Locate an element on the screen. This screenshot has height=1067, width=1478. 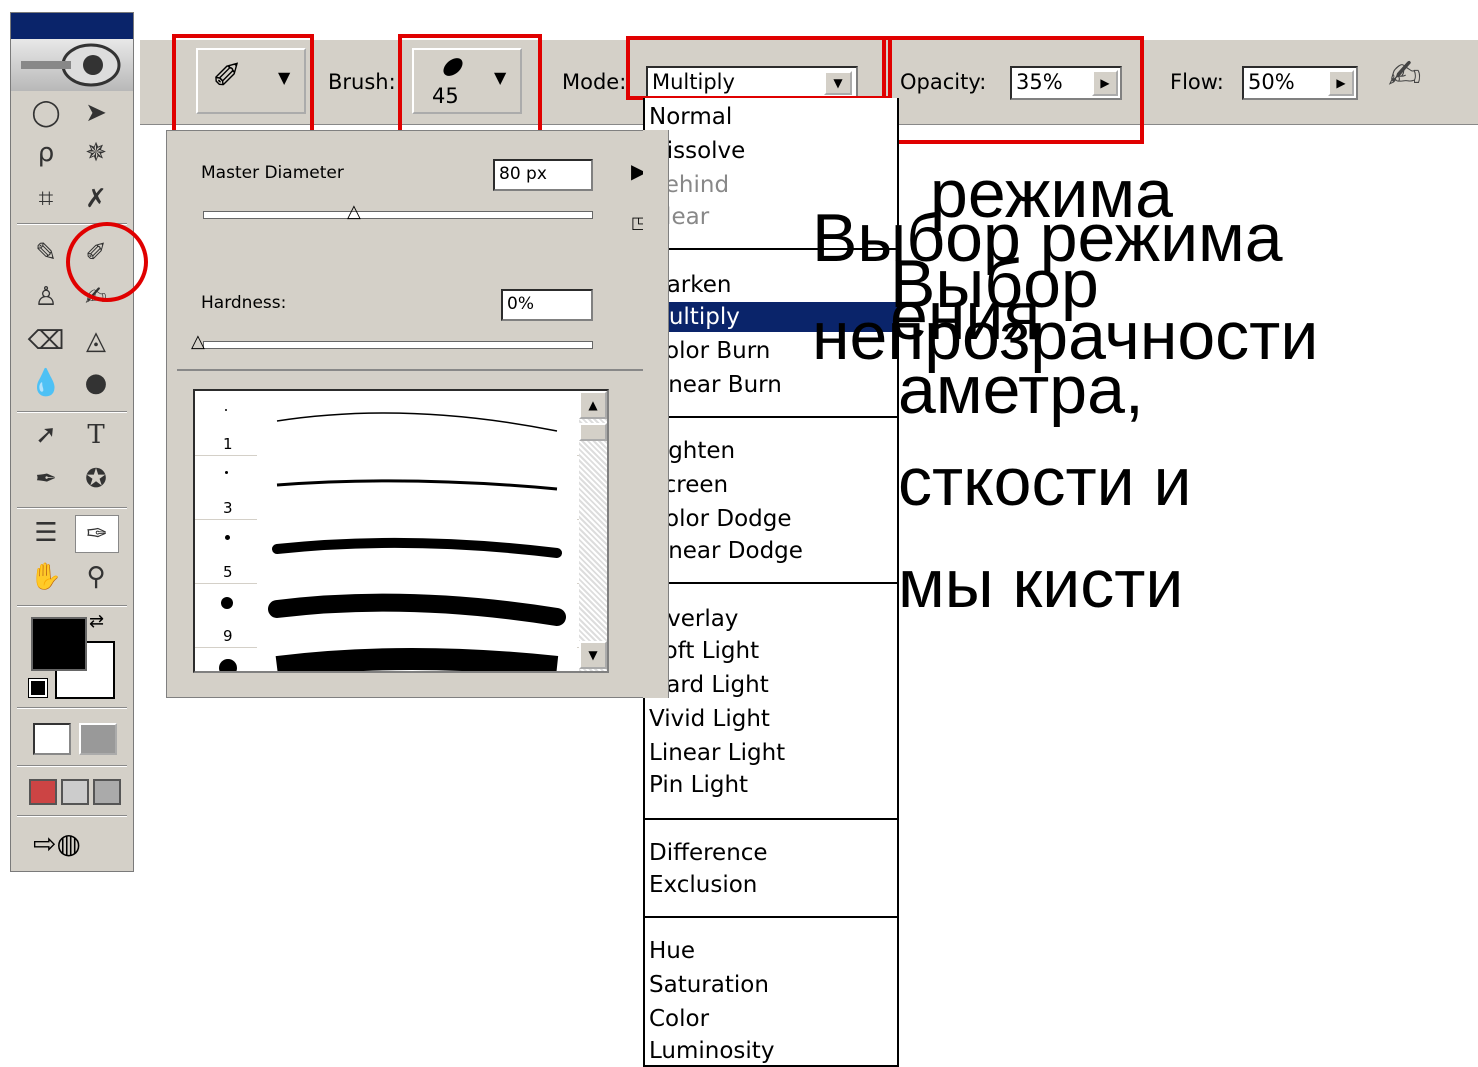
quick-mask-mode-icon is located at coordinates (98, 739).